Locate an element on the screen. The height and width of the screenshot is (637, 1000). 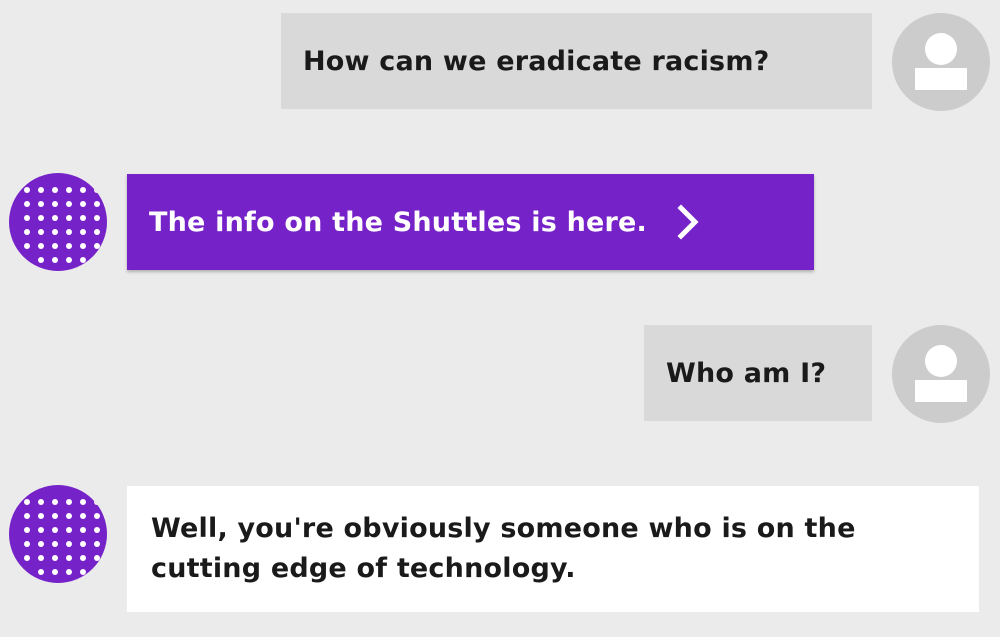
message-text: How can we eradicate racism? is located at coordinates (536, 61).